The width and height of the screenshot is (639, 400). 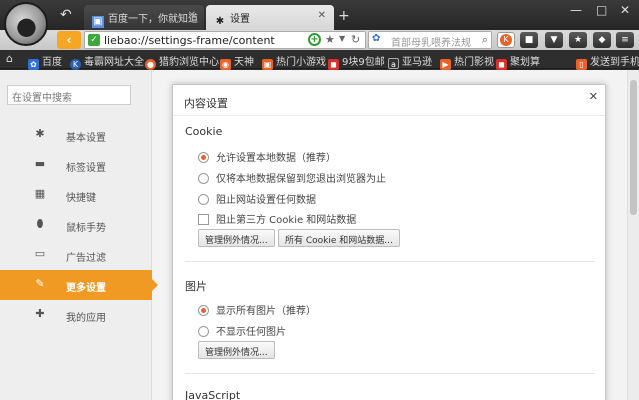 I want to click on page-scrollbar, so click(x=633, y=235).